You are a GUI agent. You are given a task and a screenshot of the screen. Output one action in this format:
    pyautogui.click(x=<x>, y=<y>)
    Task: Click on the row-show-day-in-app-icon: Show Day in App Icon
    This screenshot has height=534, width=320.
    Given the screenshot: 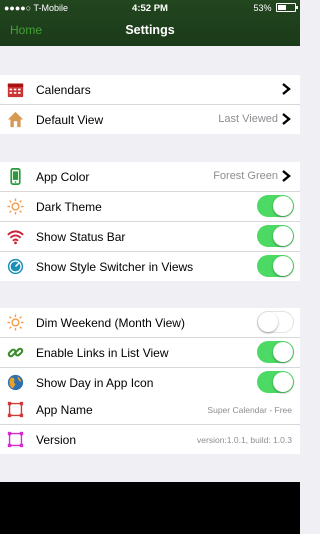 What is the action you would take?
    pyautogui.click(x=150, y=382)
    